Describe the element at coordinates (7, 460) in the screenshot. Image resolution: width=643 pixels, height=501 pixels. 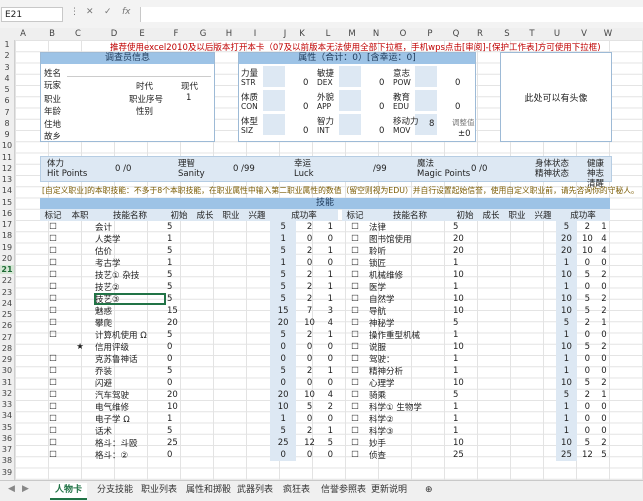
I see `row-header-38: 38` at that location.